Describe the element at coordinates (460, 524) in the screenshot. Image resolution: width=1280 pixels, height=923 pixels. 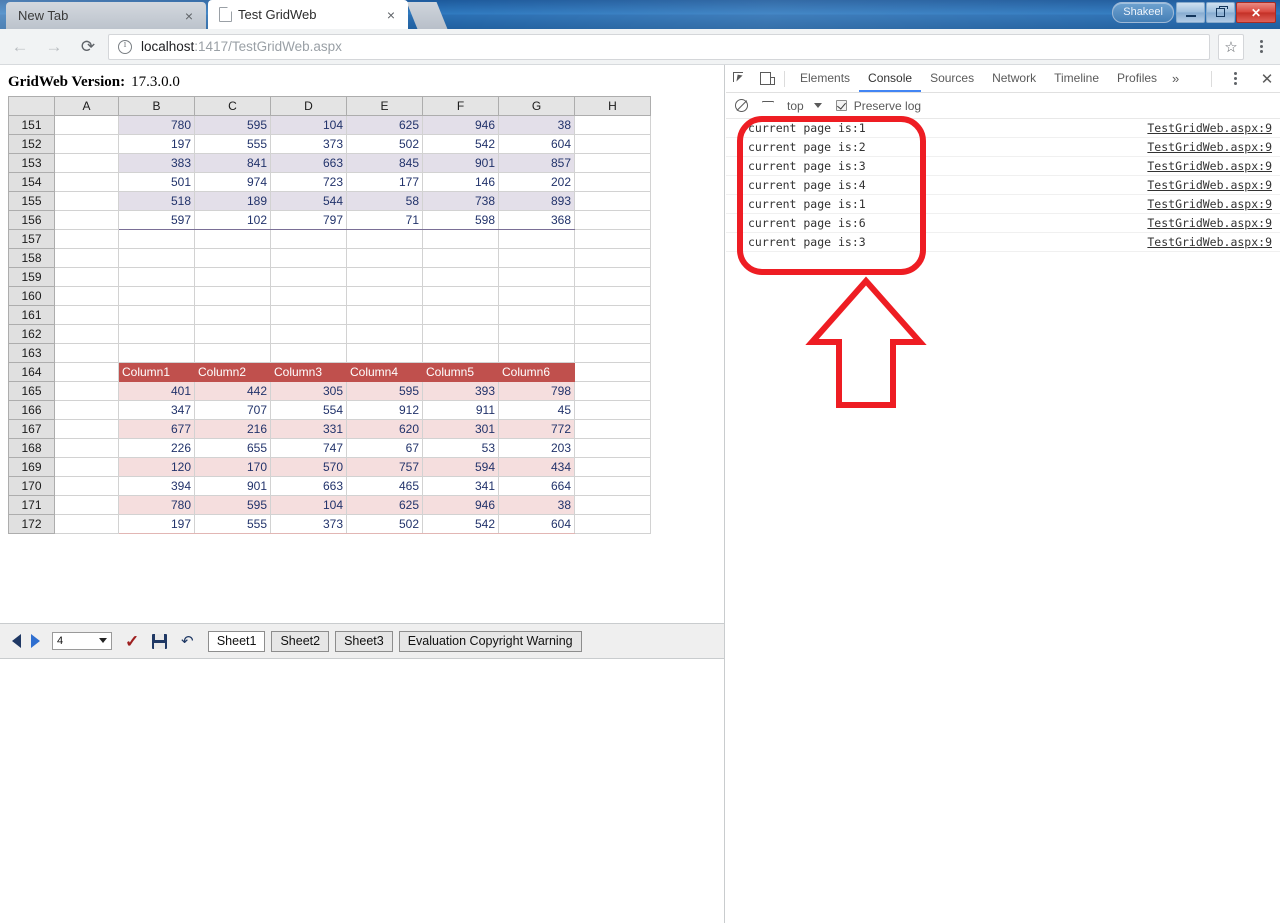
I see `cell-F172: 542` at that location.